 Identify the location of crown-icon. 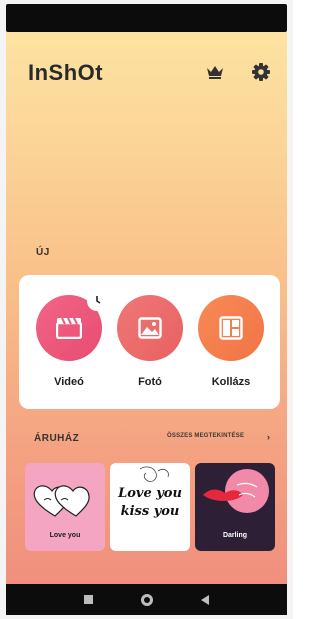
(215, 72).